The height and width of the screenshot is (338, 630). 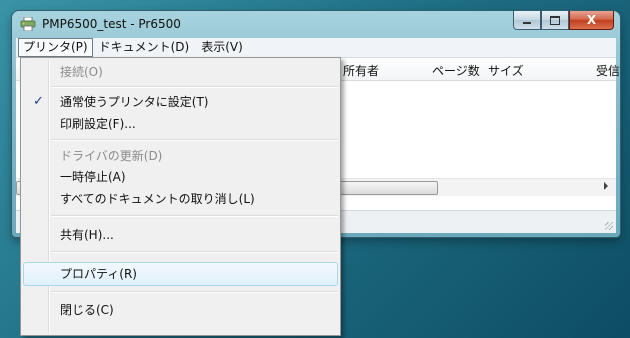 What do you see at coordinates (180, 274) in the screenshot?
I see `menu-item-properties: プロパティ(R)` at bounding box center [180, 274].